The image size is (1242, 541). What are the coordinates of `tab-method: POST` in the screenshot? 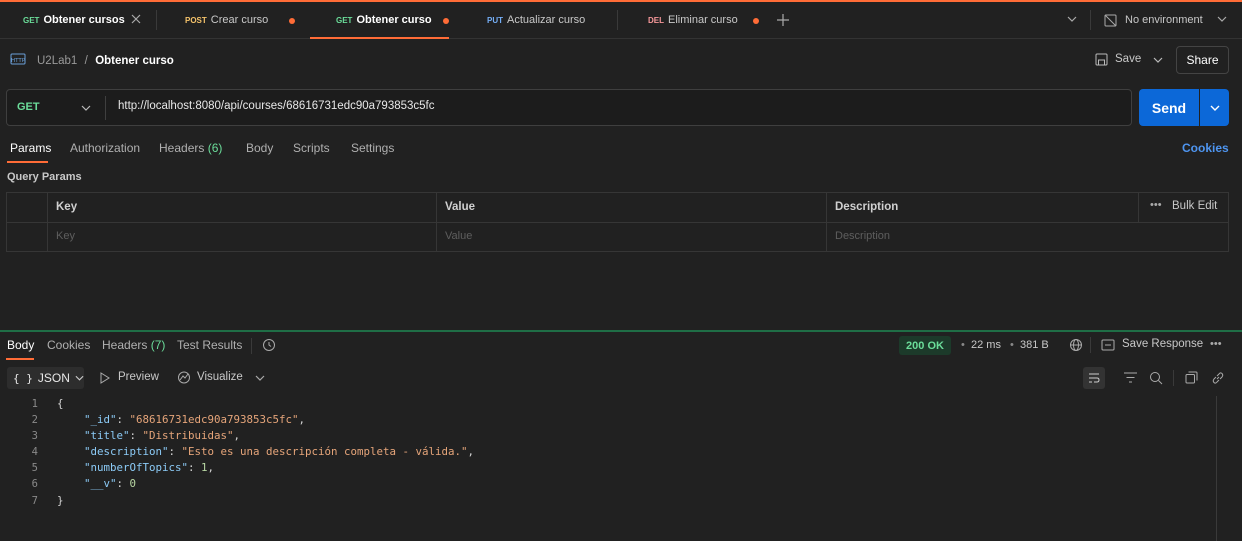 It's located at (196, 20).